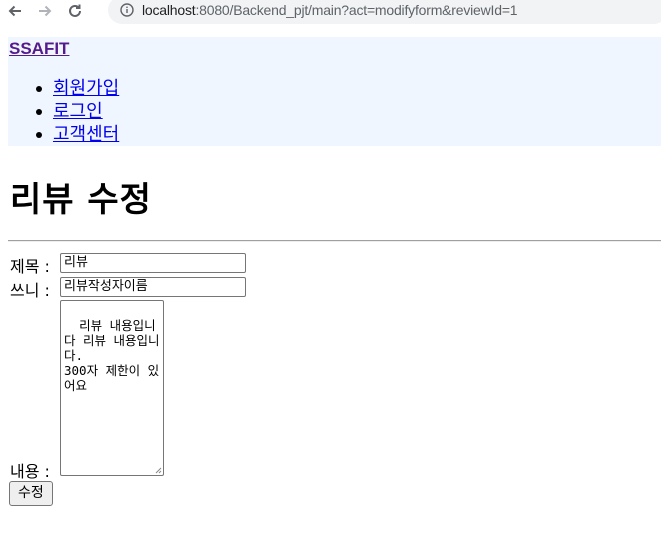 The width and height of the screenshot is (661, 559). Describe the element at coordinates (334, 241) in the screenshot. I see `divider` at that location.